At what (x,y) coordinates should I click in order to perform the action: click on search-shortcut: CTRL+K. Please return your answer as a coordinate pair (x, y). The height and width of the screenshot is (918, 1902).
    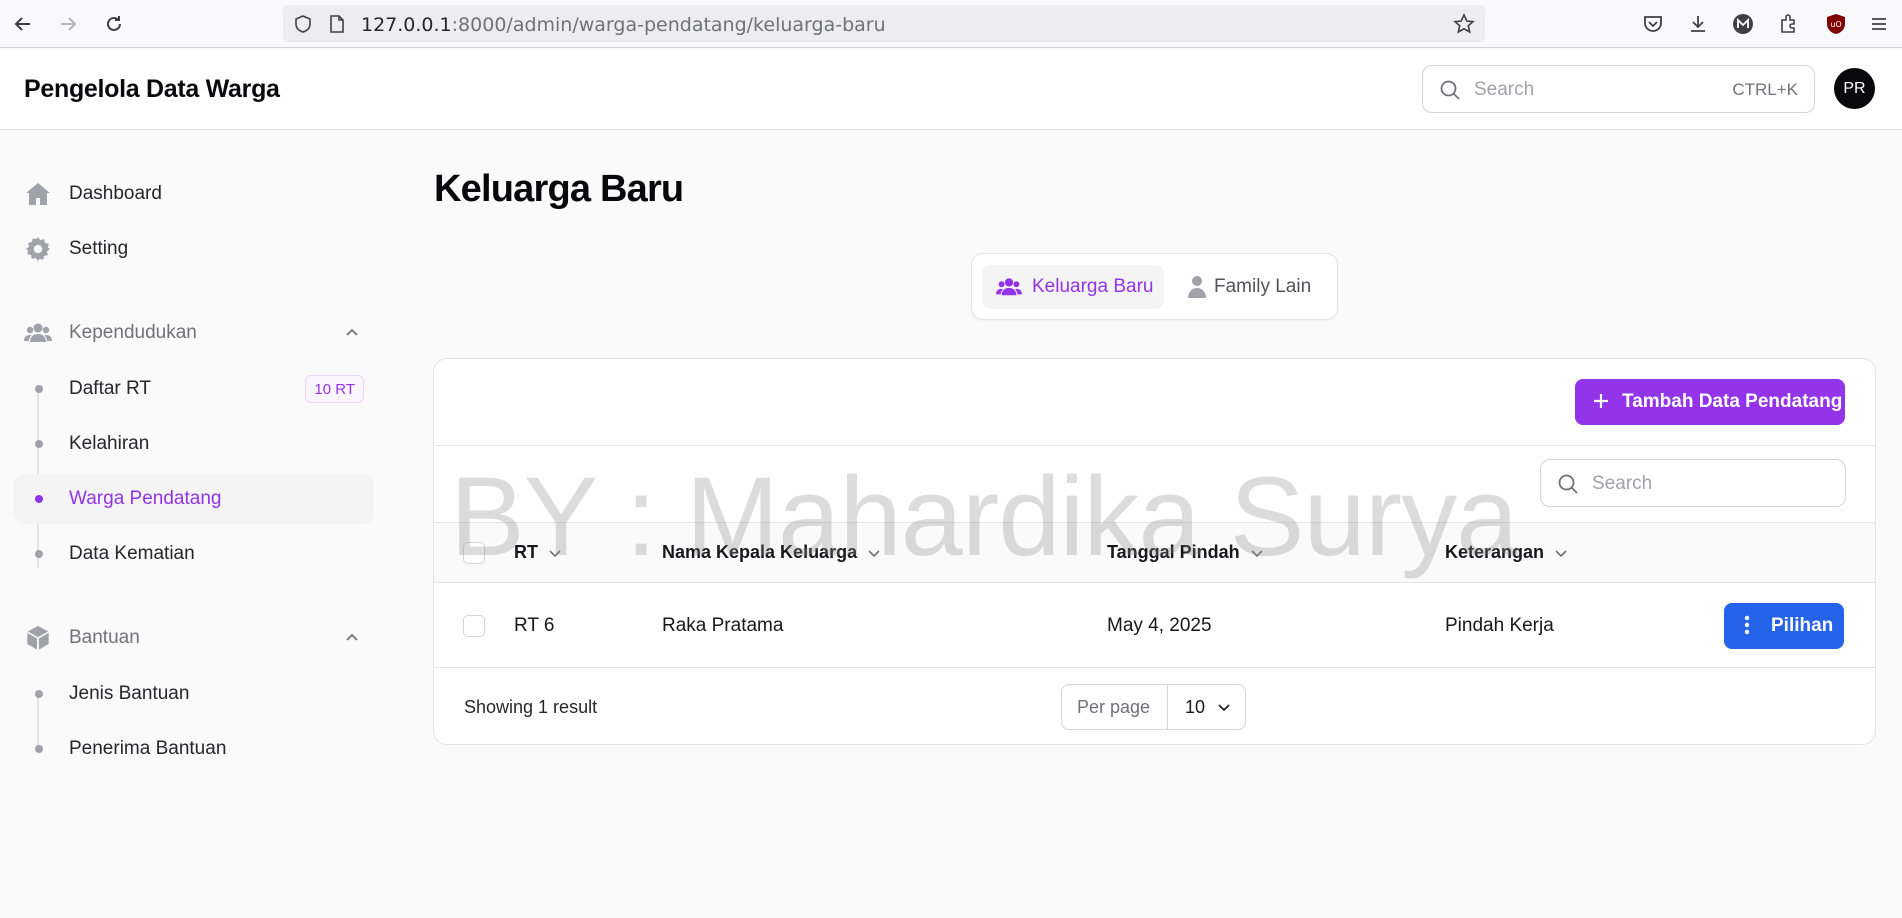
    Looking at the image, I should click on (1765, 89).